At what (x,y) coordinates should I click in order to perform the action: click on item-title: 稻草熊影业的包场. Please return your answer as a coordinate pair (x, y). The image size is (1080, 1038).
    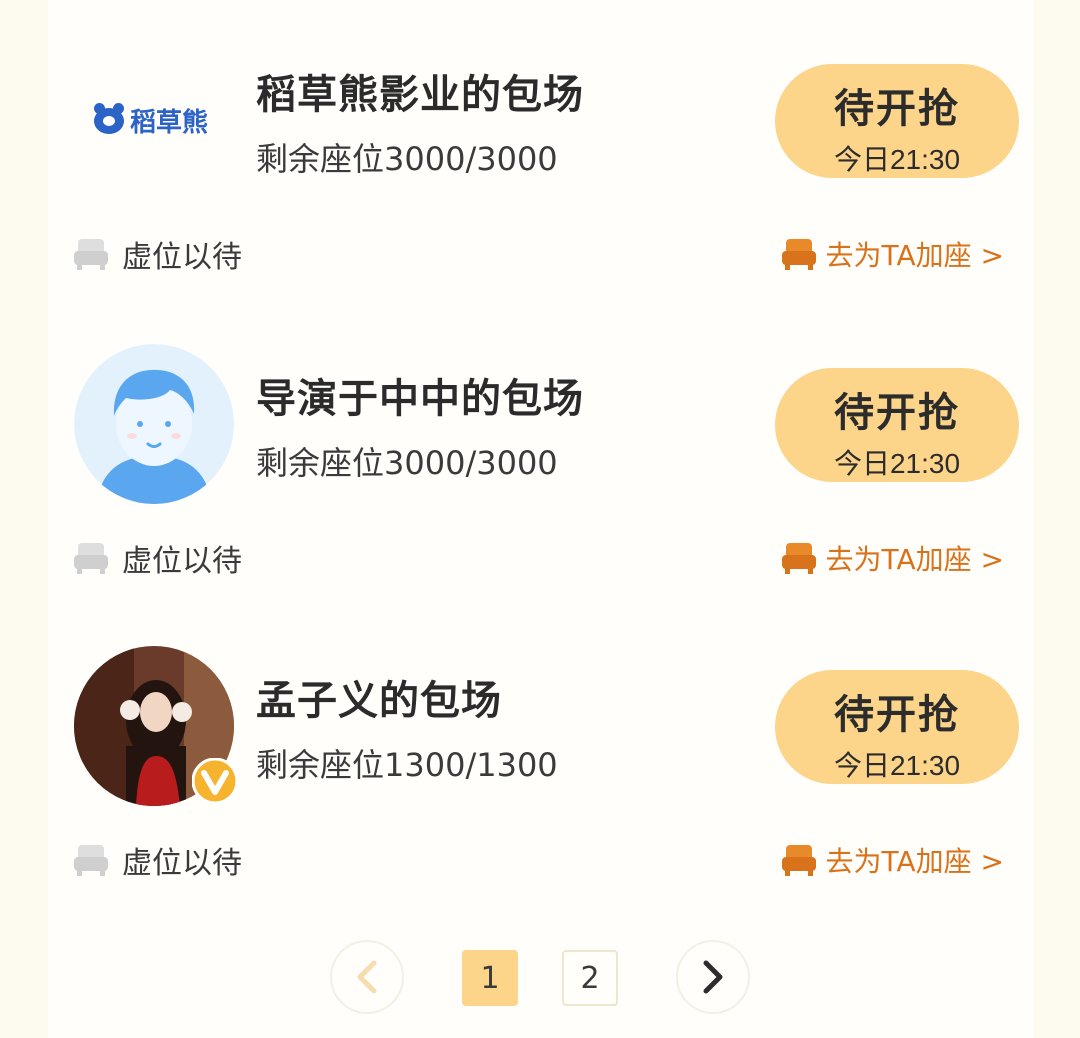
    Looking at the image, I should click on (420, 95).